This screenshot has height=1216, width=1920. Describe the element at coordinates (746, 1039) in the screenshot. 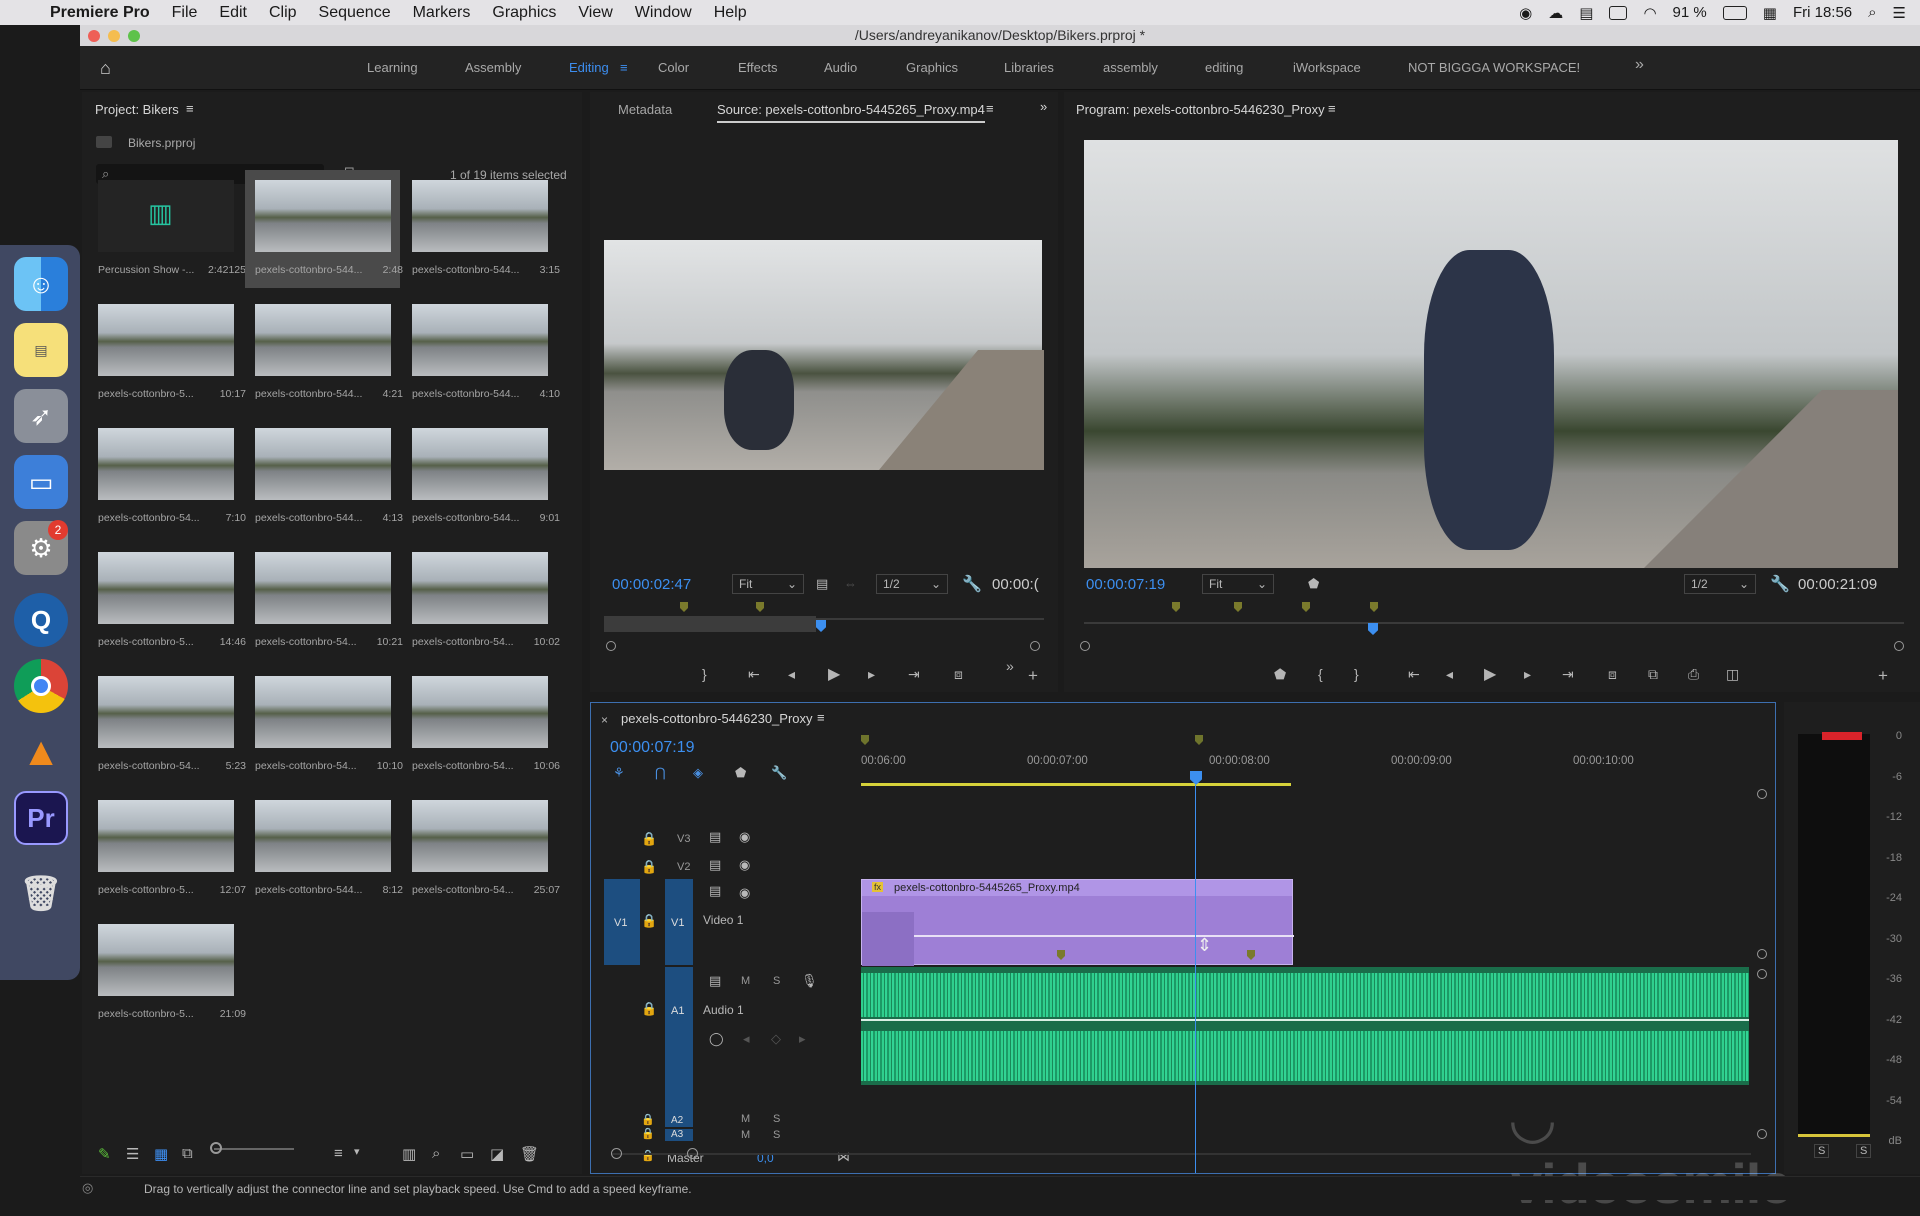

I see `prev-keyframe-icon: ◂` at that location.